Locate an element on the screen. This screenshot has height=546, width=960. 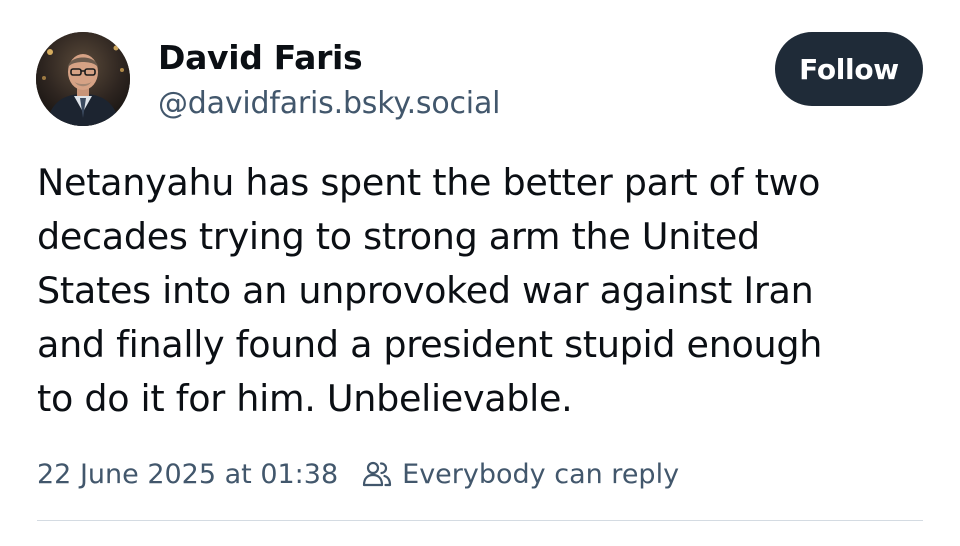
follow-button: Follow is located at coordinates (849, 69).